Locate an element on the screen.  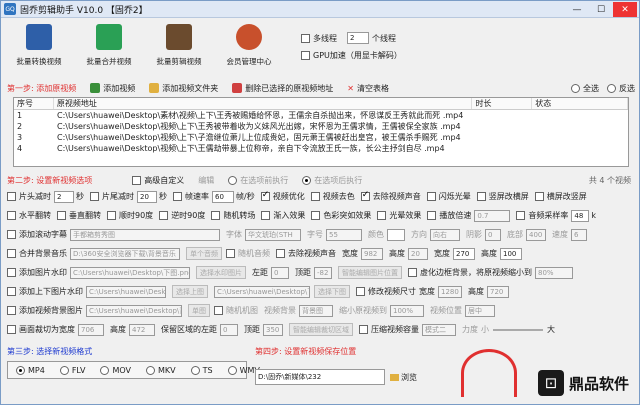
trim-tail-input: 20 is located at coordinates (147, 196).